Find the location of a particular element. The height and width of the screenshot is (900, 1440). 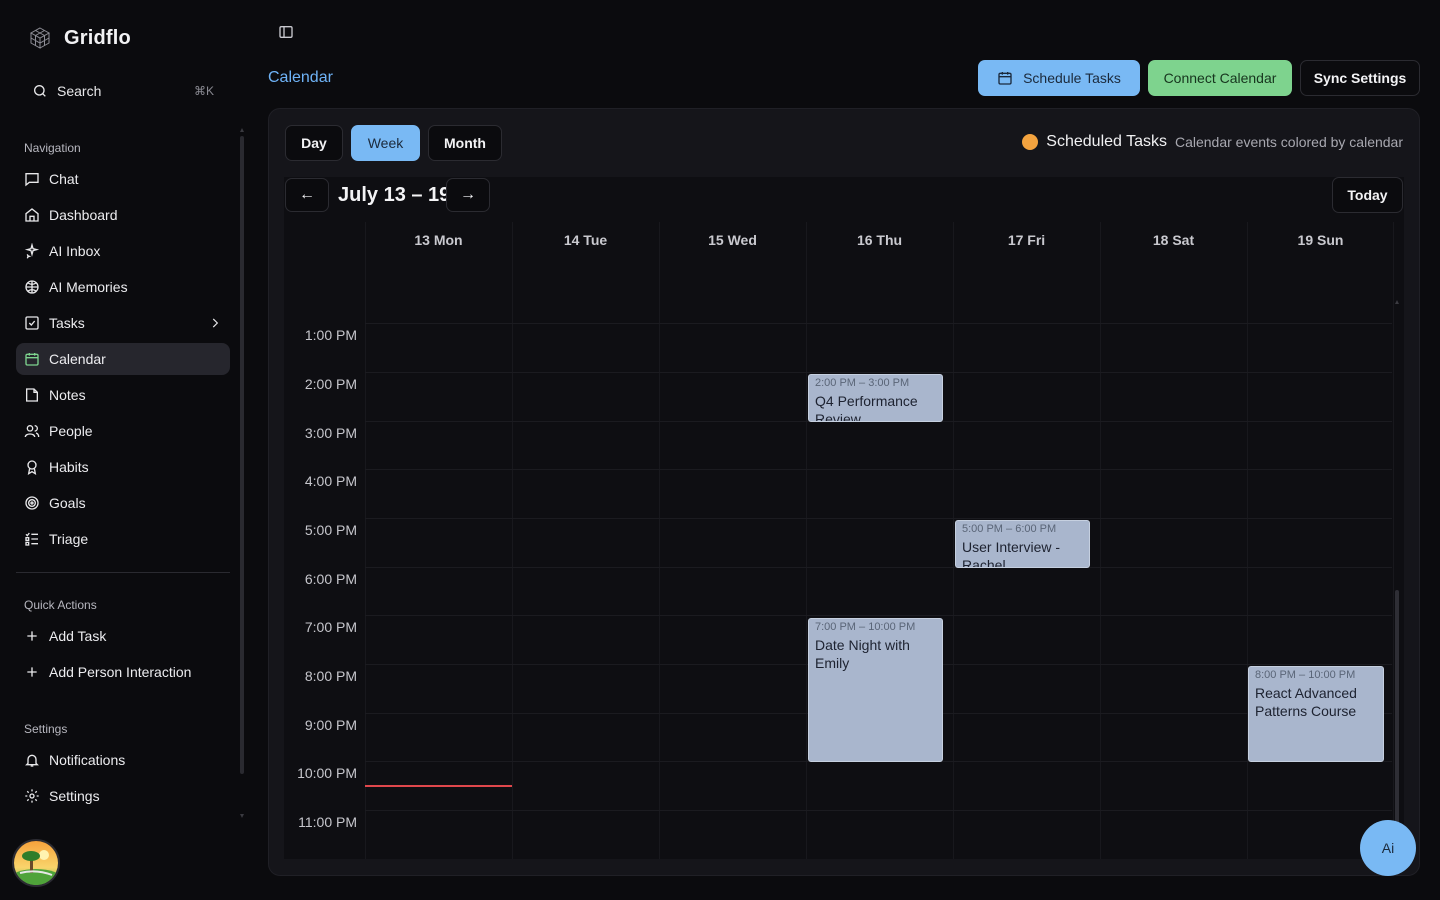

quick-action-label: Add Task is located at coordinates (78, 636).